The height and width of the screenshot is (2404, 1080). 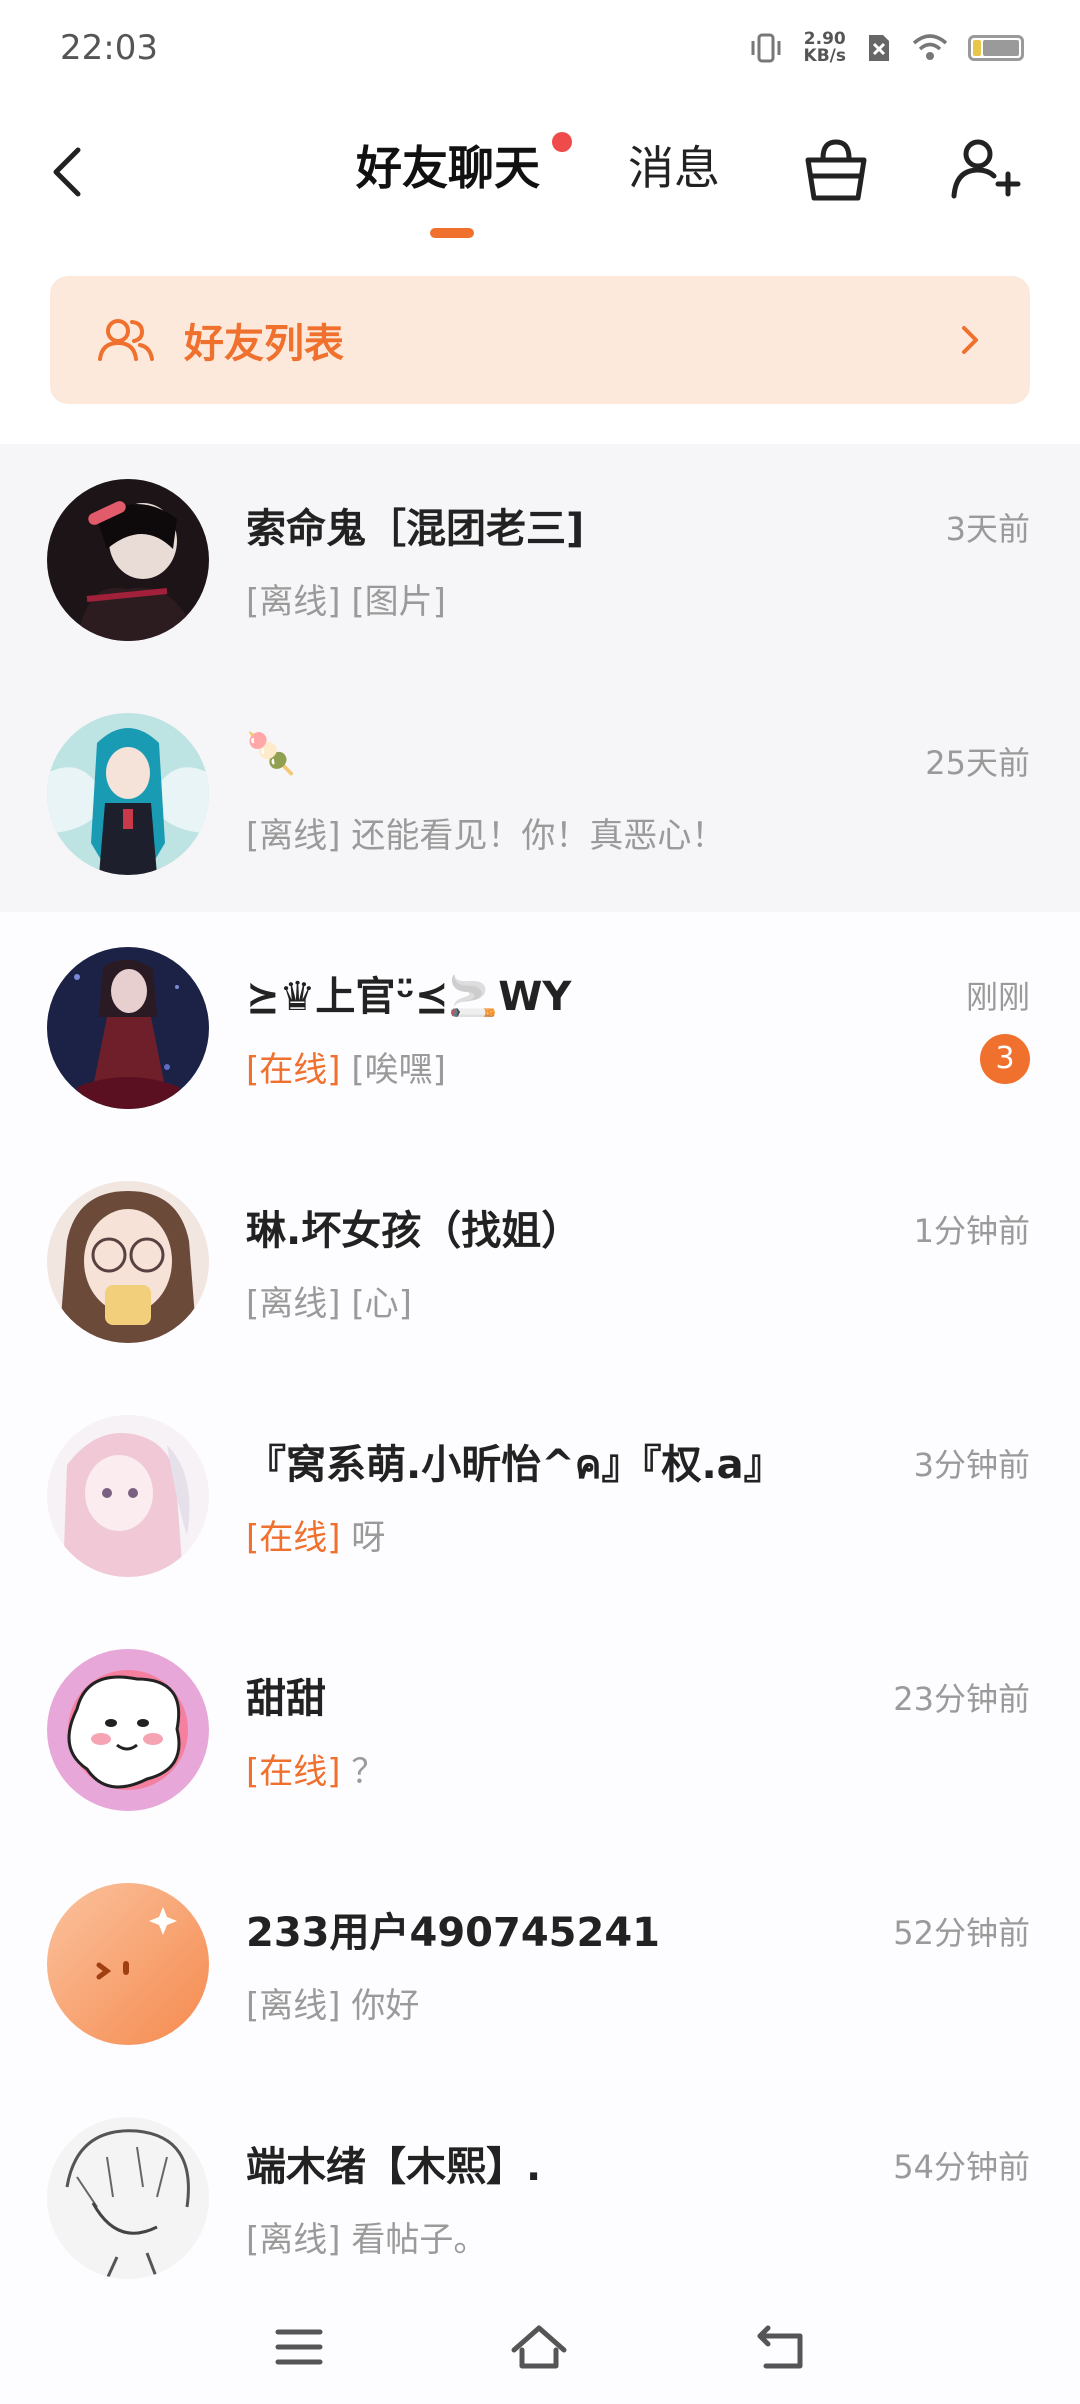 What do you see at coordinates (540, 1029) in the screenshot?
I see `chat-row: ⪰♛上官ᵕ̈⪯🚬WY [在线] [唉嘿] 刚刚 3` at bounding box center [540, 1029].